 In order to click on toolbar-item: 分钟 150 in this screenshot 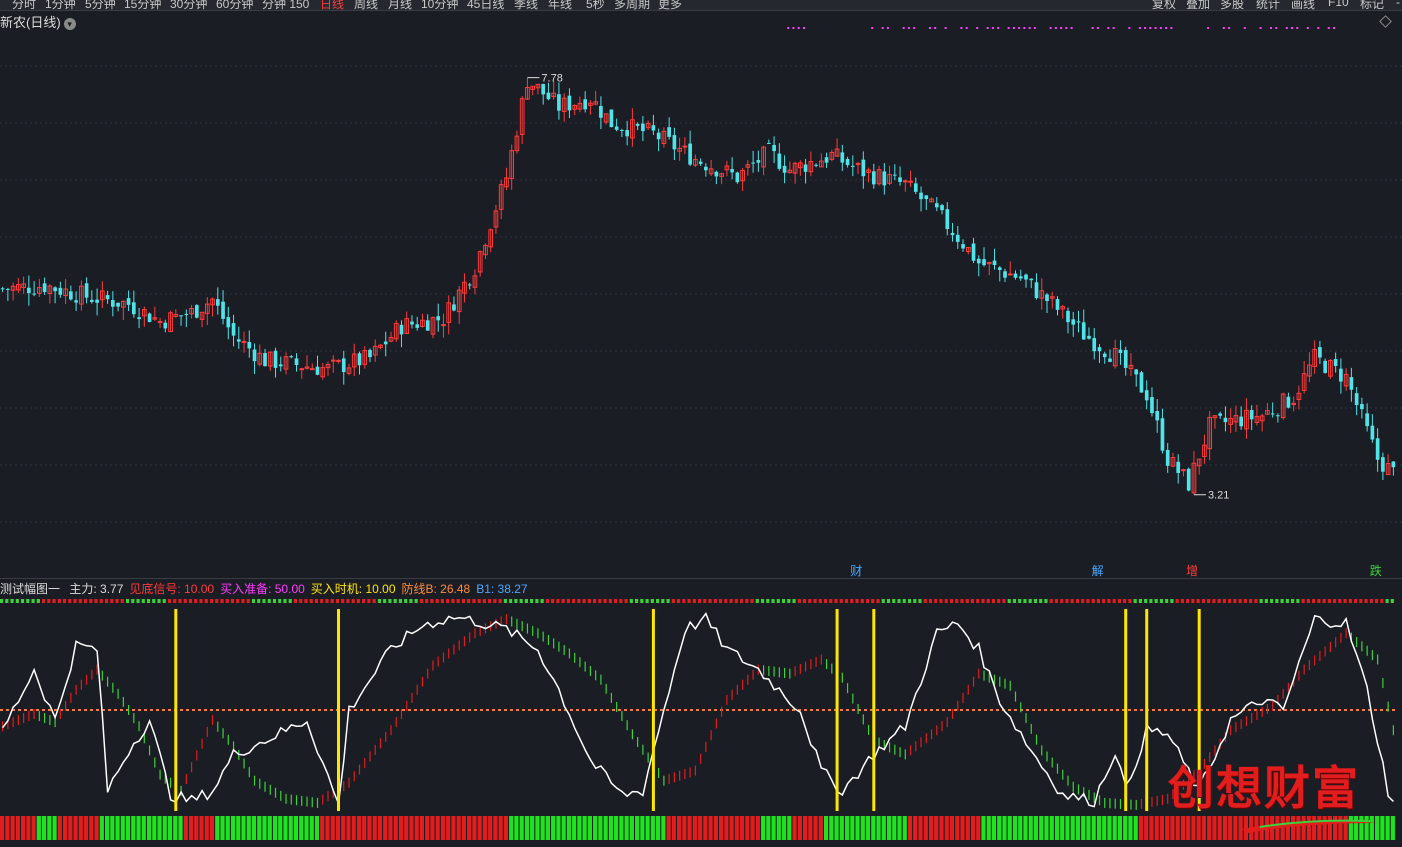, I will do `click(285, 5)`.